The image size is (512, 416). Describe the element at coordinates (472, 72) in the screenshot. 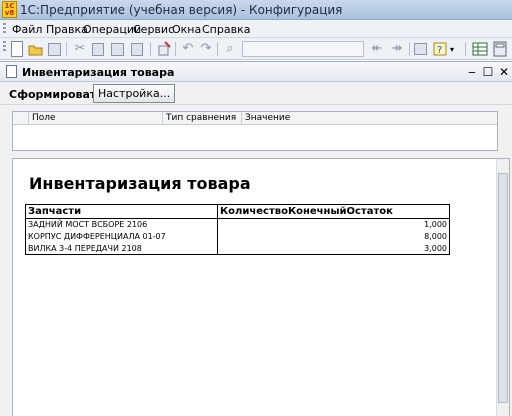

I see `minimize-icon: ‒` at that location.